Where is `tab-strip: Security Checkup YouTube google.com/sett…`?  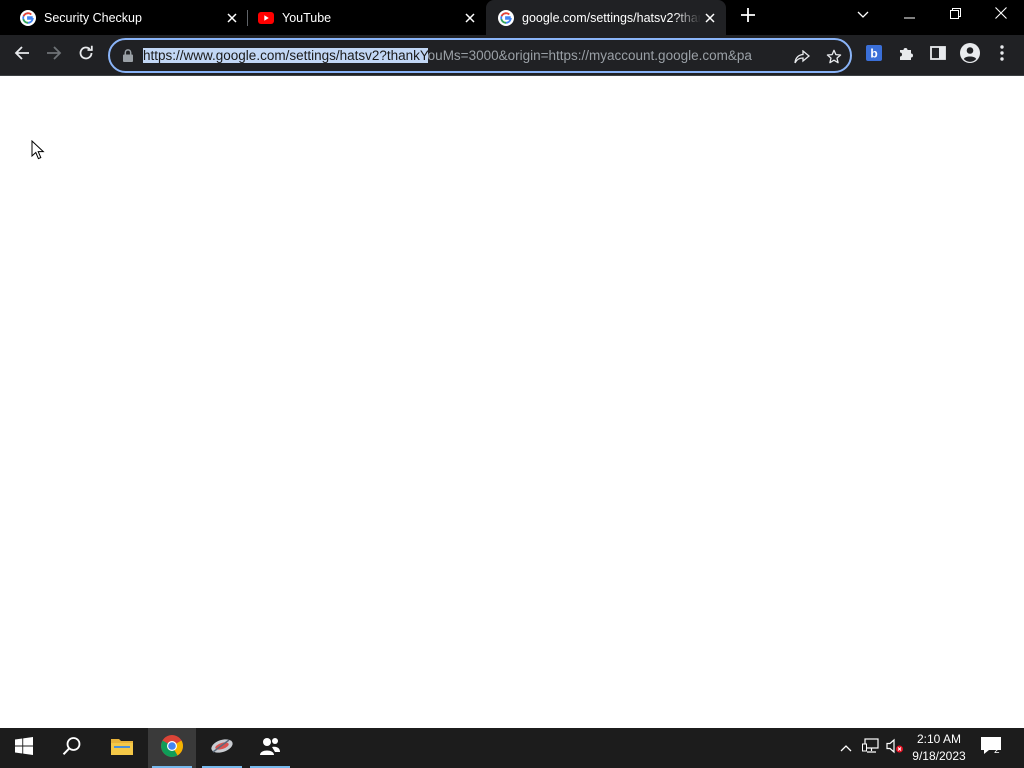 tab-strip: Security Checkup YouTube google.com/sett… is located at coordinates (512, 17).